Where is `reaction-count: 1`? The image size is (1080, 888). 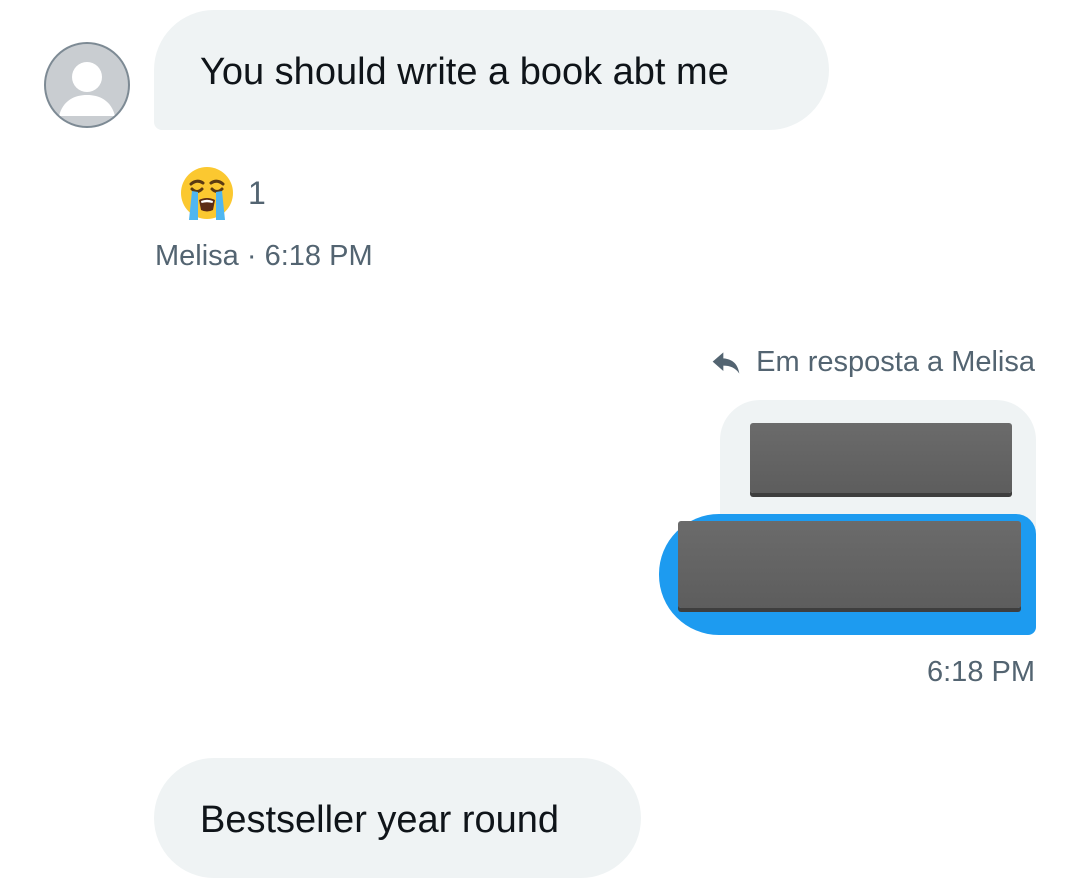
reaction-count: 1 is located at coordinates (257, 192).